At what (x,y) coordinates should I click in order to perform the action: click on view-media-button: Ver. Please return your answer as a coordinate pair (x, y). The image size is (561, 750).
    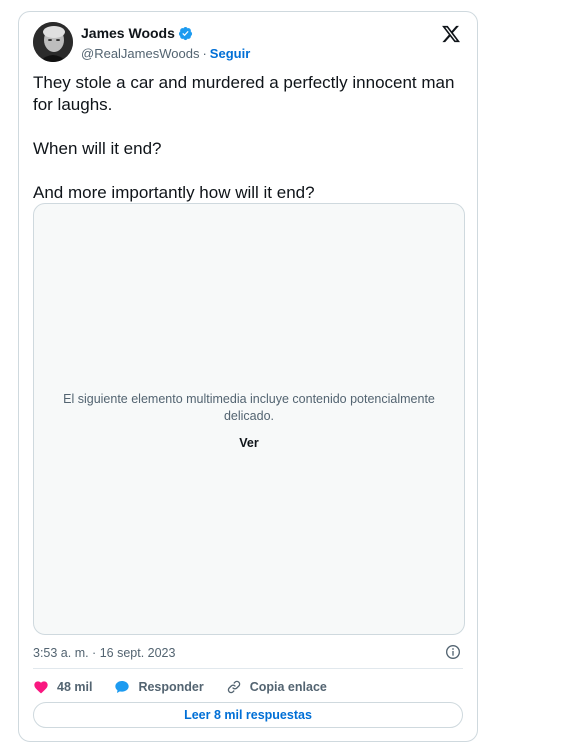
    Looking at the image, I should click on (249, 443).